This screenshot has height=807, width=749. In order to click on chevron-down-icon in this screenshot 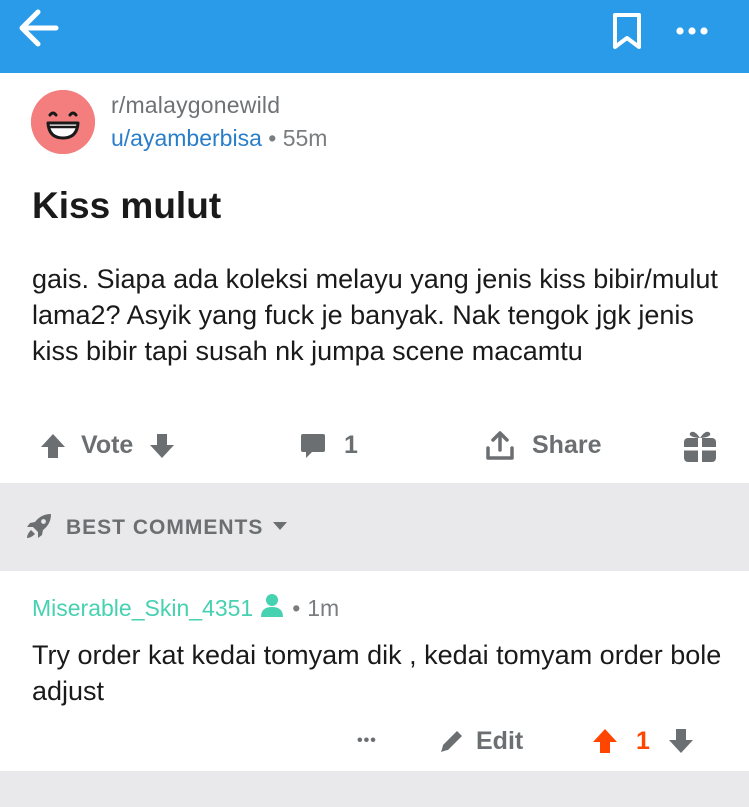, I will do `click(280, 528)`.